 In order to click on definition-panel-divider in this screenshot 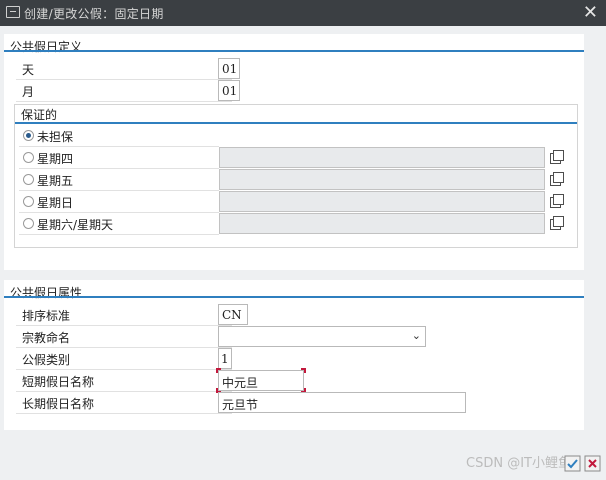, I will do `click(294, 51)`.